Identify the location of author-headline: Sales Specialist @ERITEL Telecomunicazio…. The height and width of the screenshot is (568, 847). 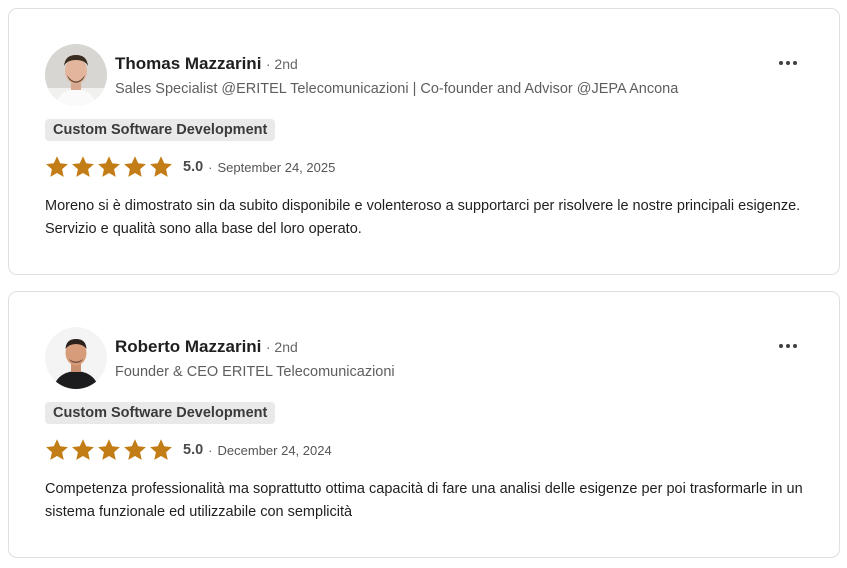
(397, 89).